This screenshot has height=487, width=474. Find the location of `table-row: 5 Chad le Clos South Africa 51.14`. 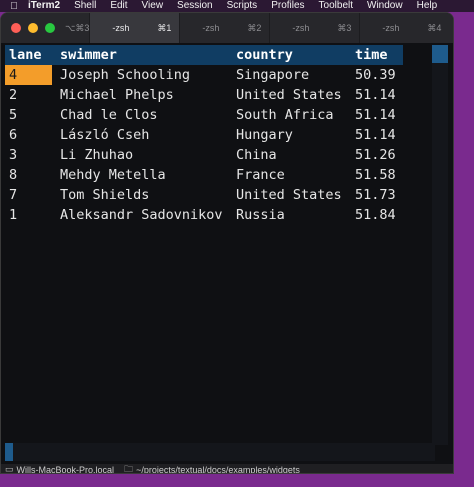

table-row: 5 Chad le Clos South Africa 51.14 is located at coordinates (204, 115).